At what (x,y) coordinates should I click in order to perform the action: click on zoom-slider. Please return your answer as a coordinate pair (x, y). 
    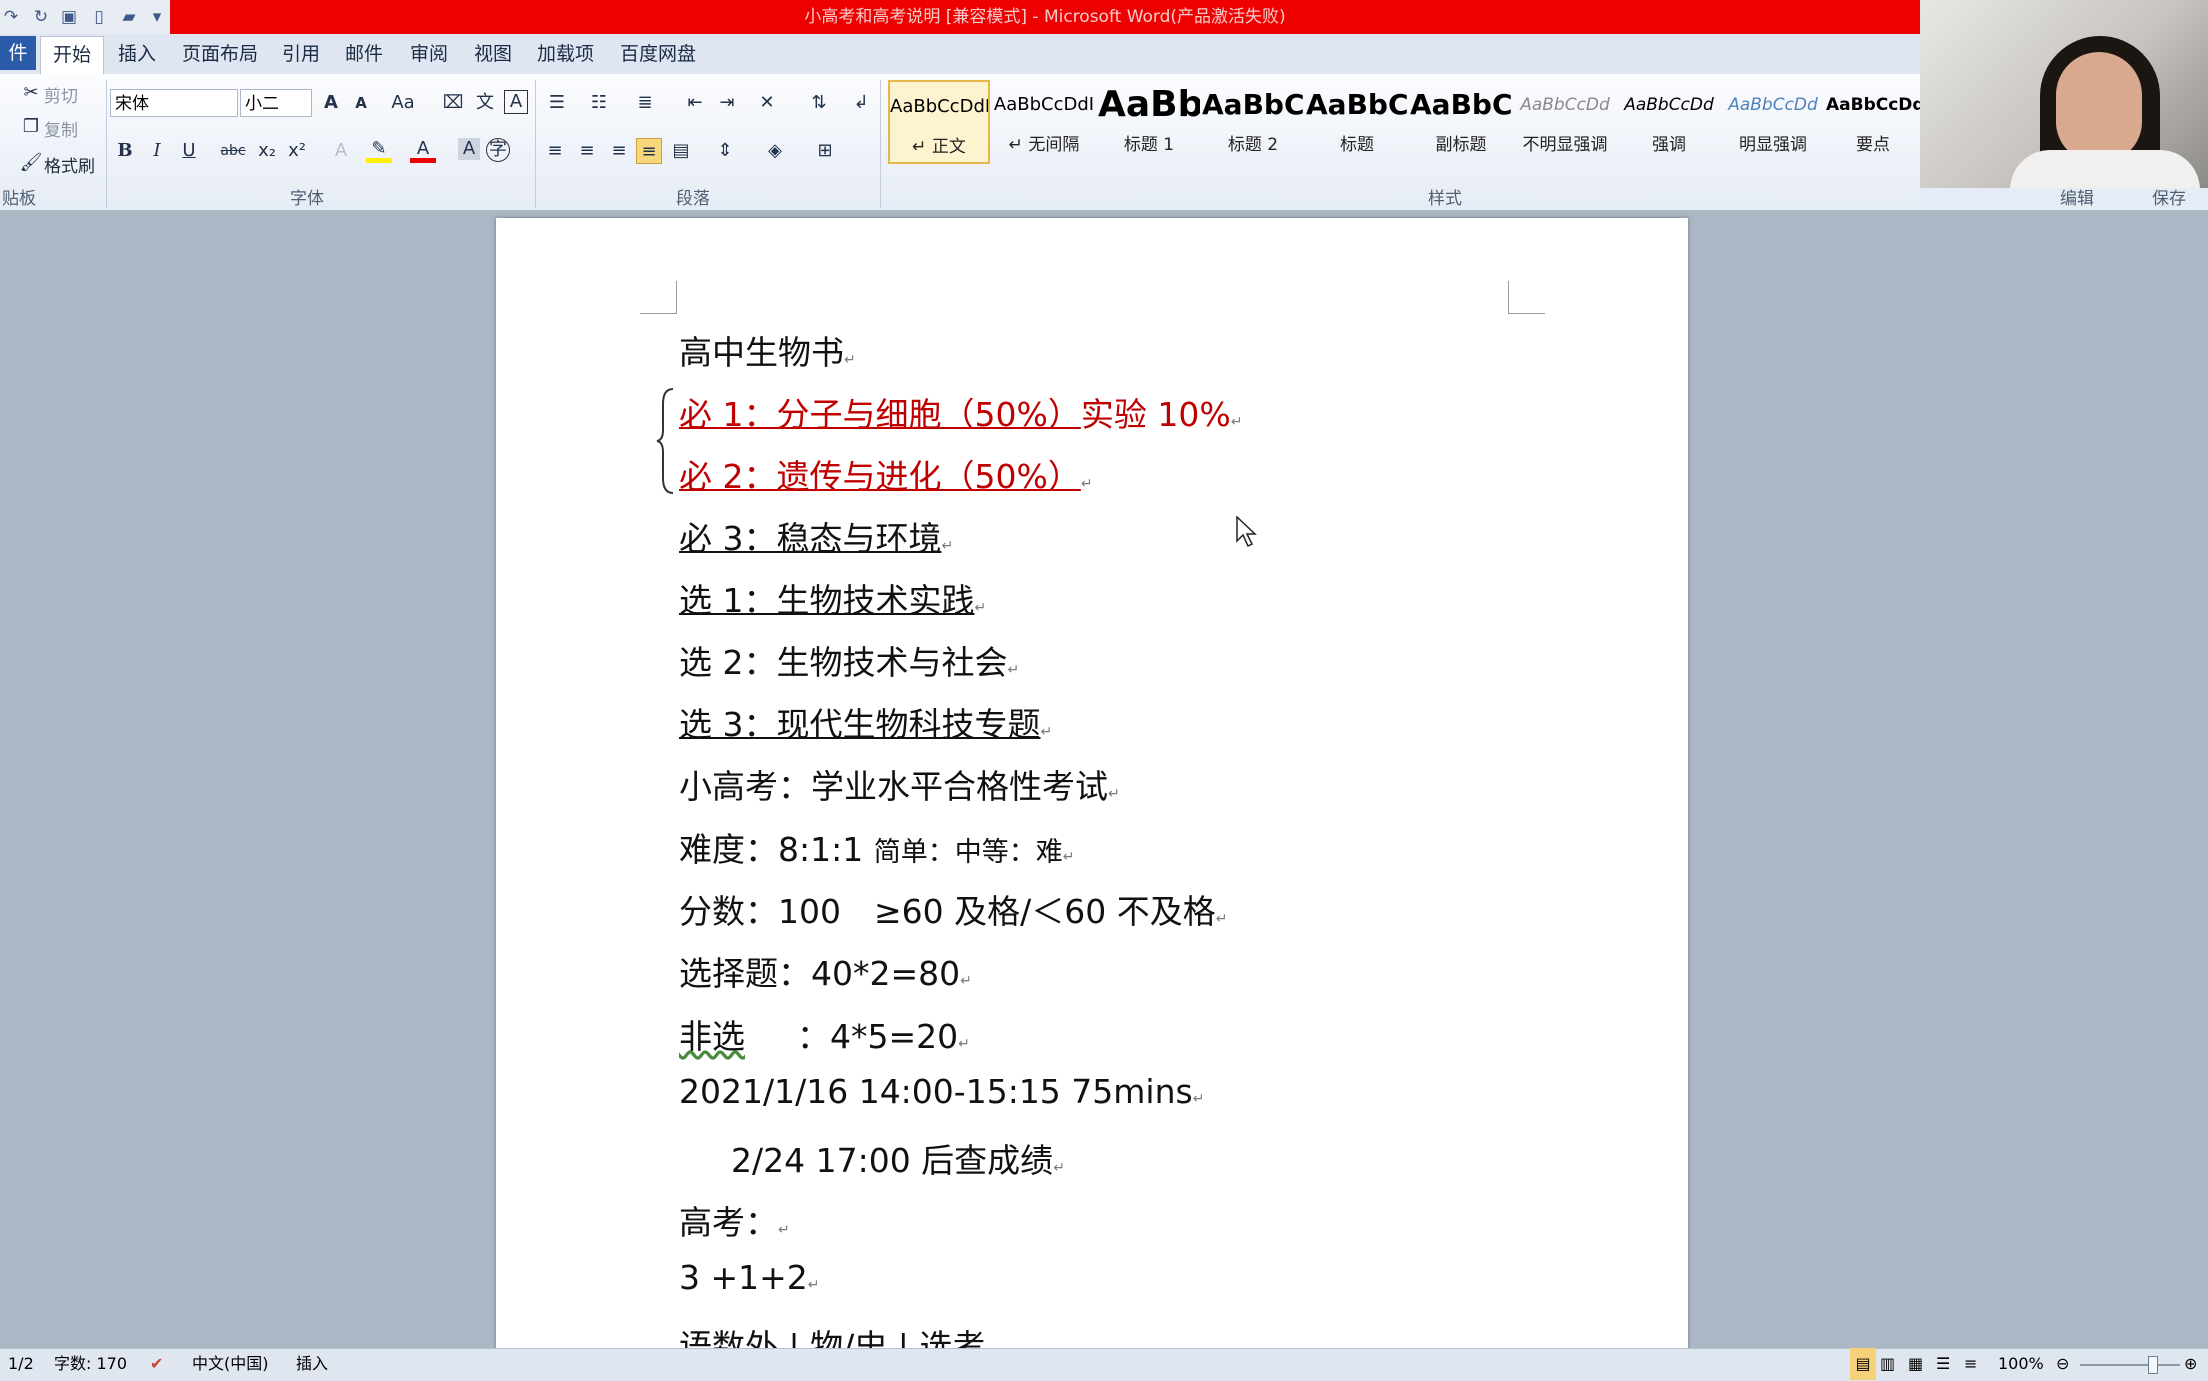
    Looking at the image, I should click on (2130, 1365).